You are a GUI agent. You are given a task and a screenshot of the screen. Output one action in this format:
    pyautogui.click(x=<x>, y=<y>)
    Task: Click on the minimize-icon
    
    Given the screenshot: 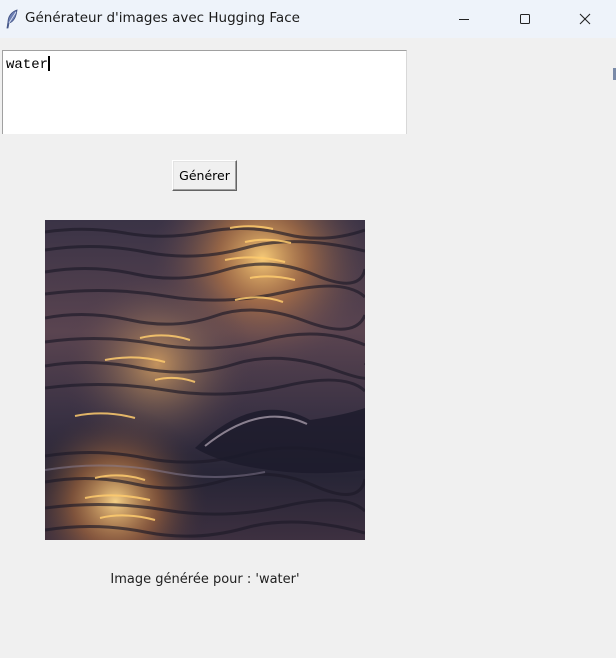 What is the action you would take?
    pyautogui.click(x=464, y=19)
    